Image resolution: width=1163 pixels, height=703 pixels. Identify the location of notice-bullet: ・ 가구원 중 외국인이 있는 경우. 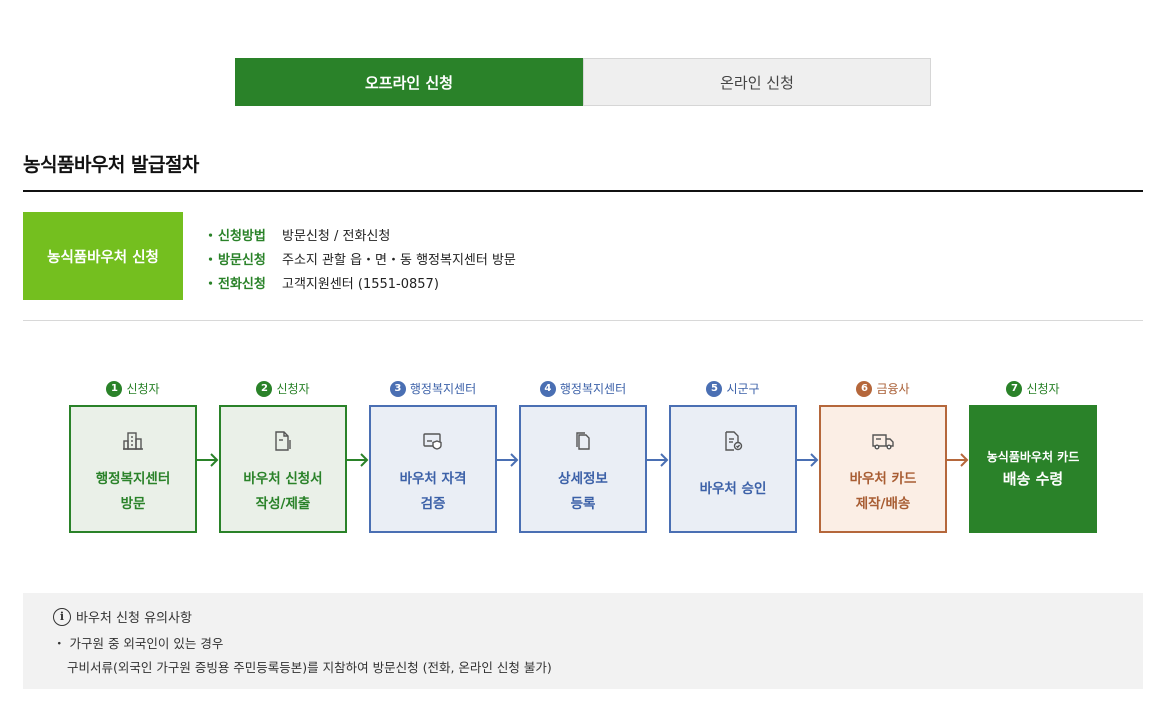
(138, 643).